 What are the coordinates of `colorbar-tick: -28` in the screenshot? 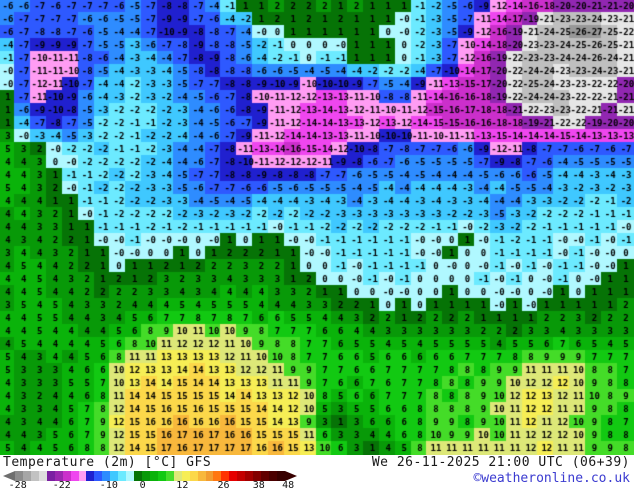 It's located at (17, 485).